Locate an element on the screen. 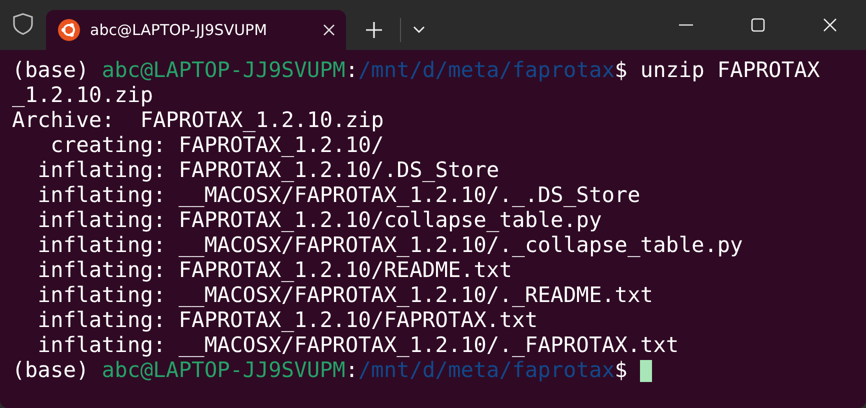  terminal-text: inflating: __MACOSX/FAPROTAX_1.2.10/._collapse_table.py is located at coordinates (389, 245).